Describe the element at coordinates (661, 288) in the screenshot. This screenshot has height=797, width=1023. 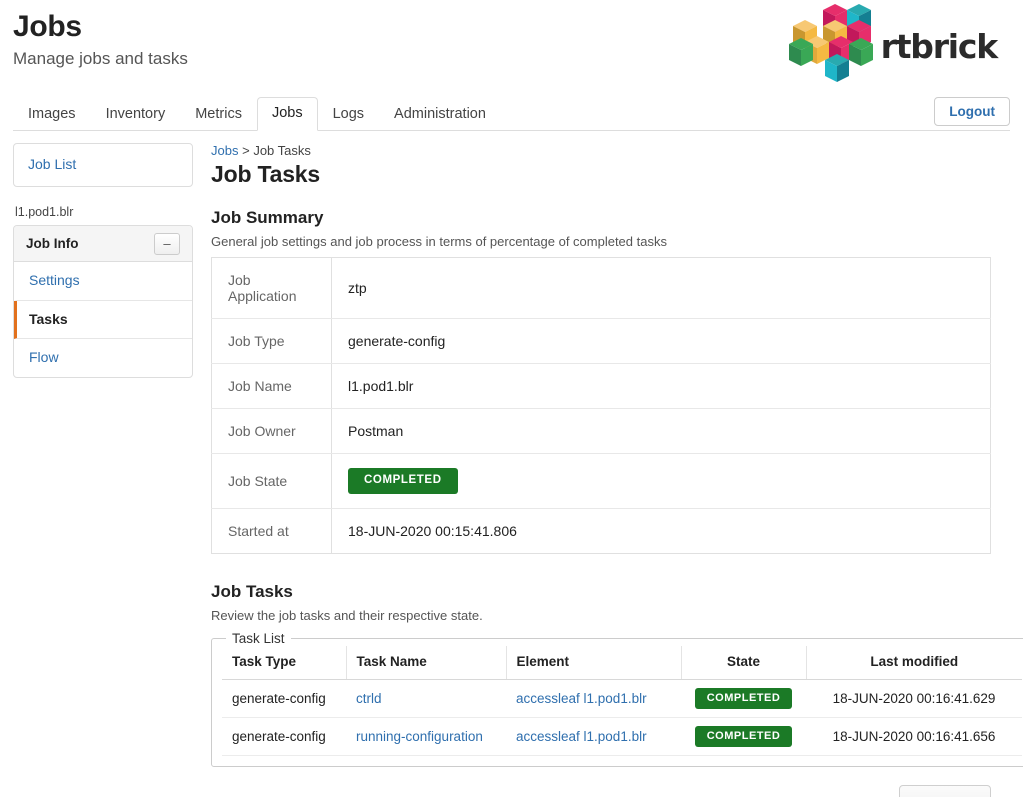
I see `summary-value-job-application: ztp` at that location.